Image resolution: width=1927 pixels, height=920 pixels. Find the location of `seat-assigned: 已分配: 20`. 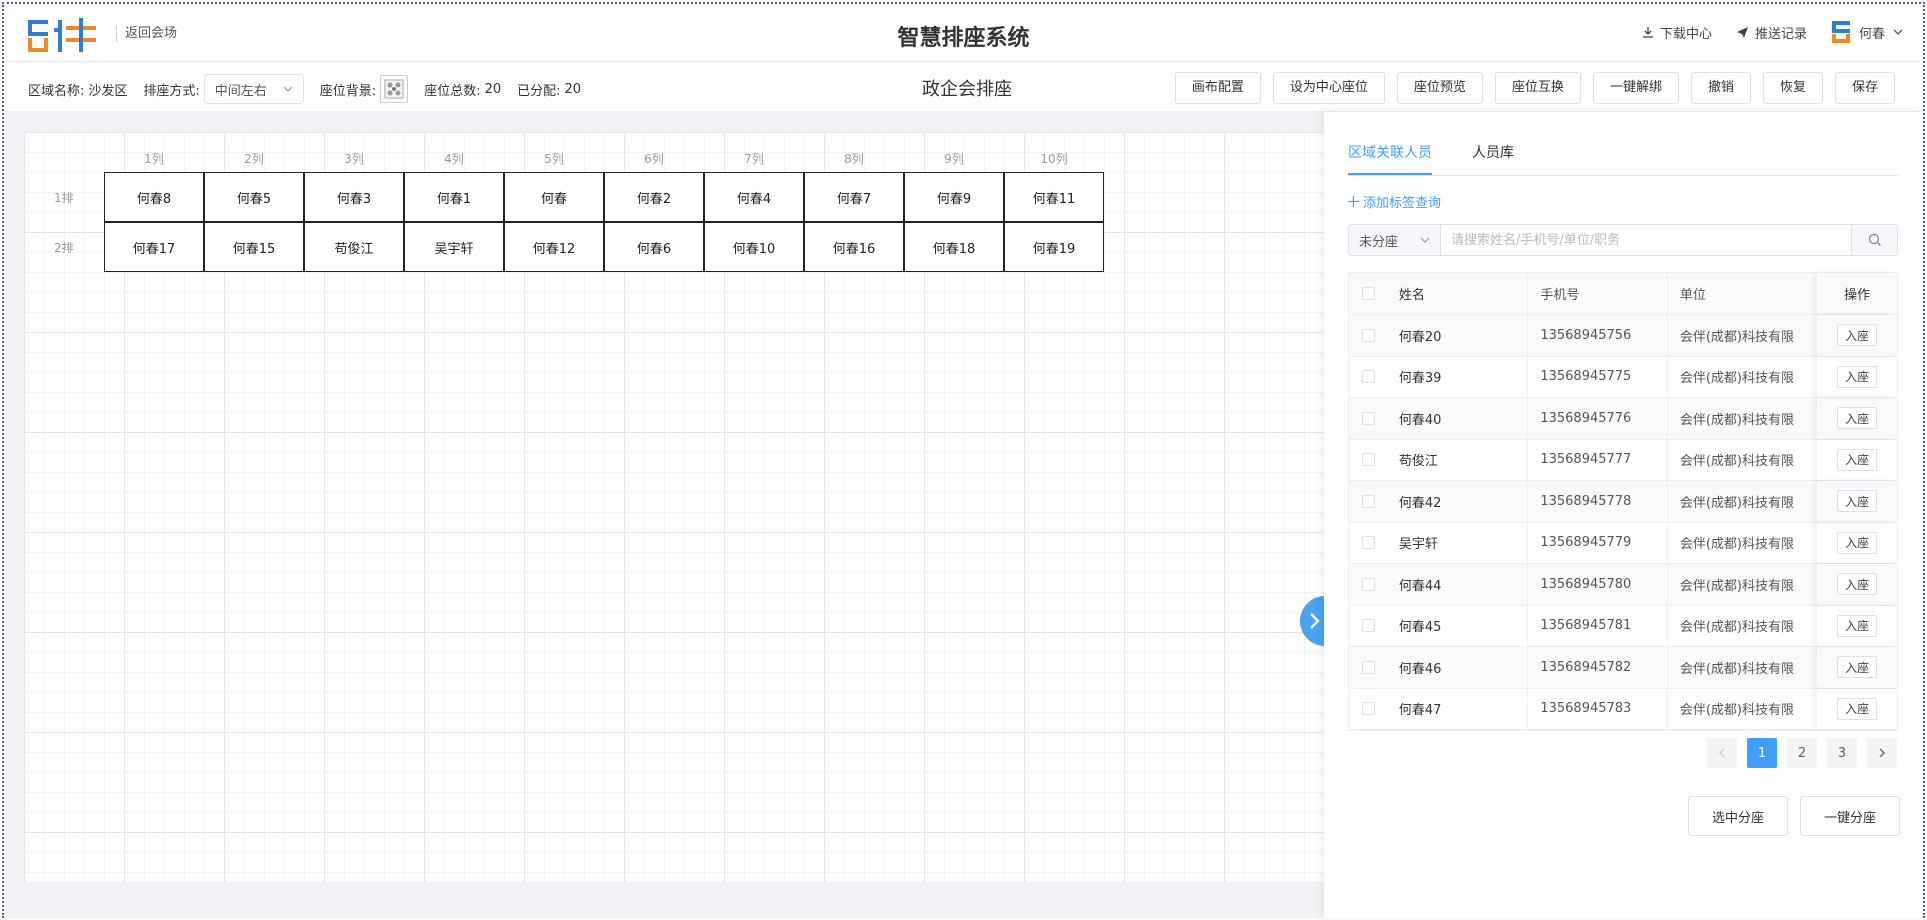

seat-assigned: 已分配: 20 is located at coordinates (549, 89).